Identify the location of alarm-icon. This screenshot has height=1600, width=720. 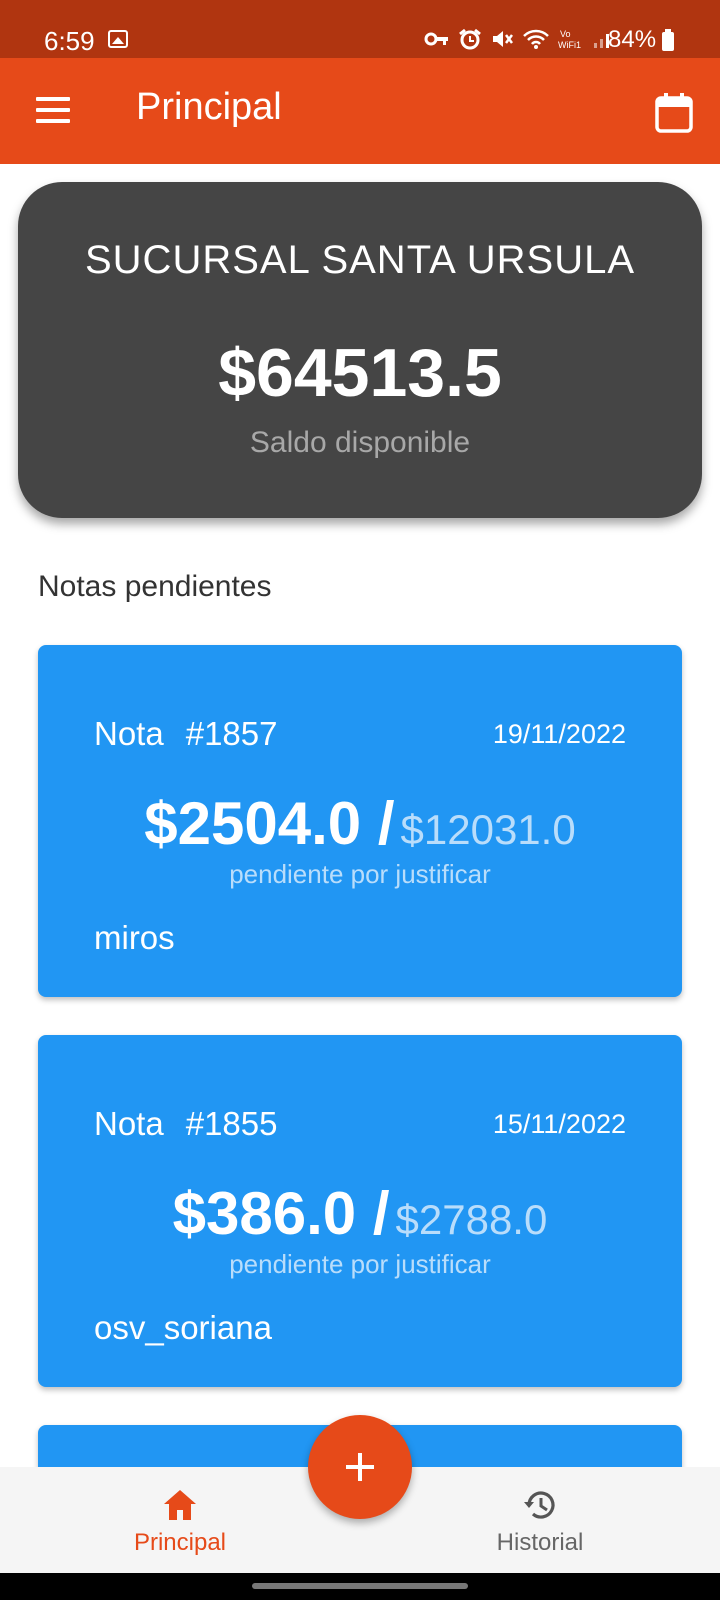
(470, 39).